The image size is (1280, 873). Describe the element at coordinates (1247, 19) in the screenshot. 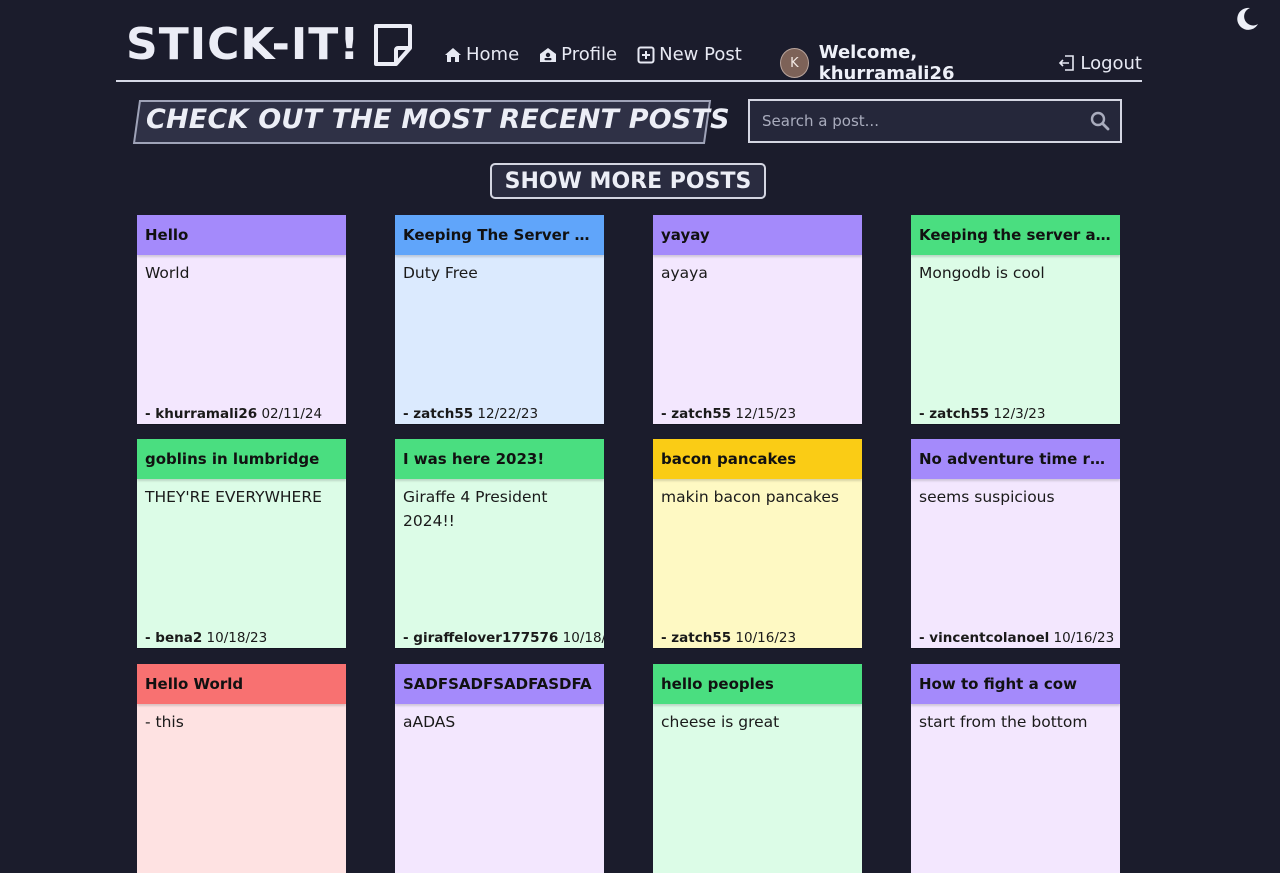

I see `dark-mode-moon-icon` at that location.